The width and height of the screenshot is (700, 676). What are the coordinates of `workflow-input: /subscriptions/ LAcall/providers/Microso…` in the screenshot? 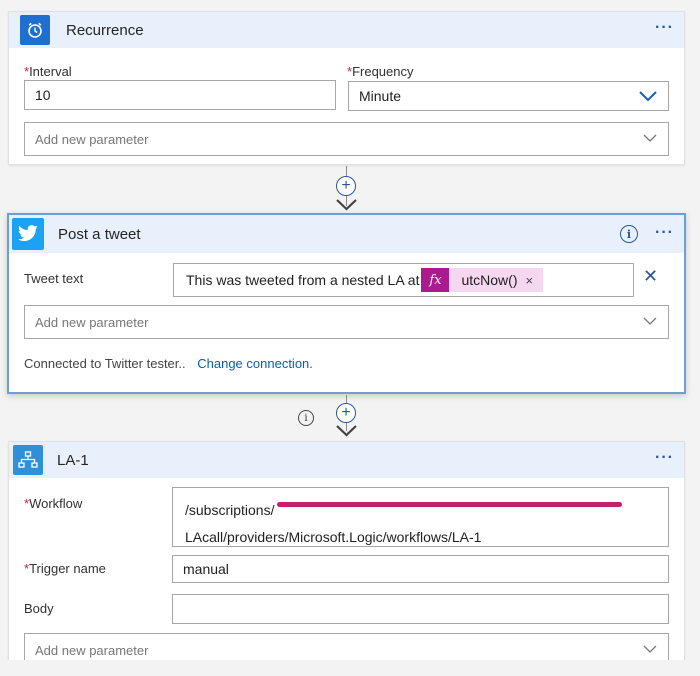 It's located at (420, 517).